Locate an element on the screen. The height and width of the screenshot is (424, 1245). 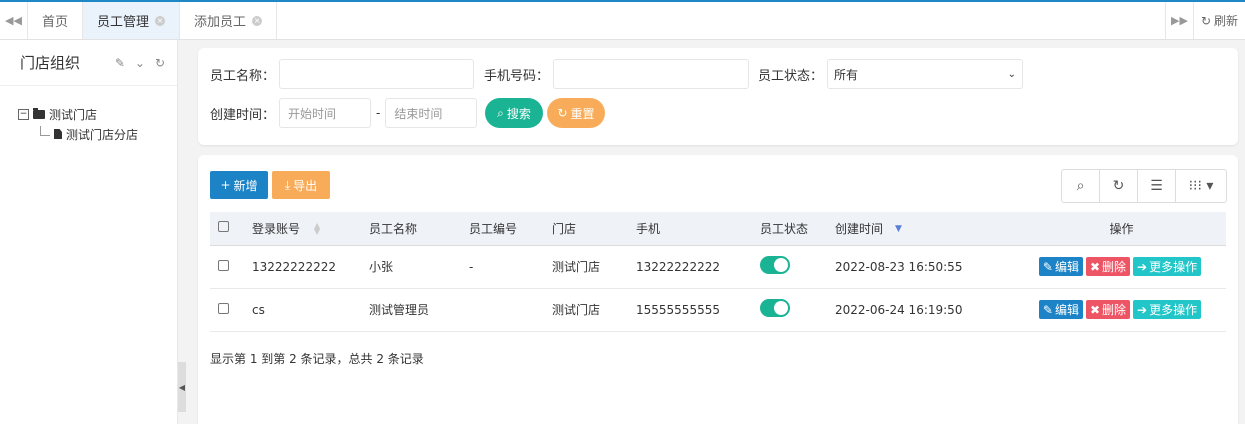
table-header-row: 登录账号 ▲ ▼ 员工名称 员工编号 门店 手机 员工状态 创建时间 ▼ 操作 is located at coordinates (718, 229).